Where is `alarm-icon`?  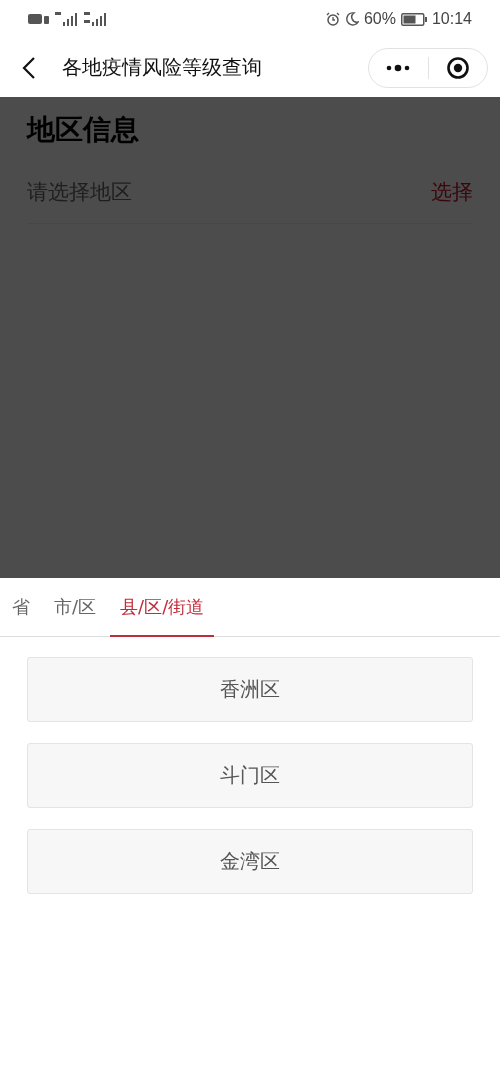
alarm-icon is located at coordinates (332, 19).